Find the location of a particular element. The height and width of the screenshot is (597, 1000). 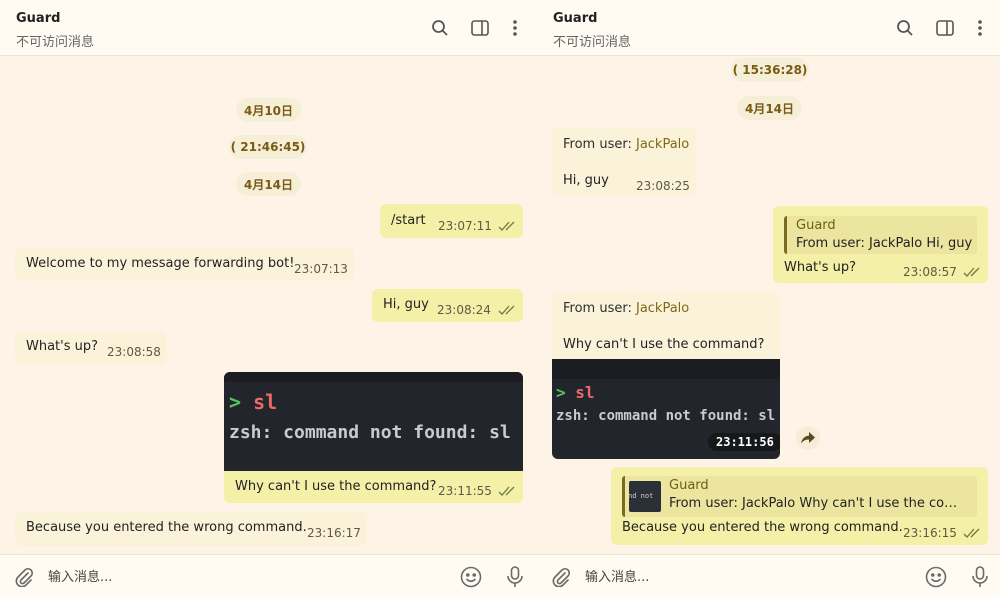

date-divider: 4月10日 is located at coordinates (268, 110).